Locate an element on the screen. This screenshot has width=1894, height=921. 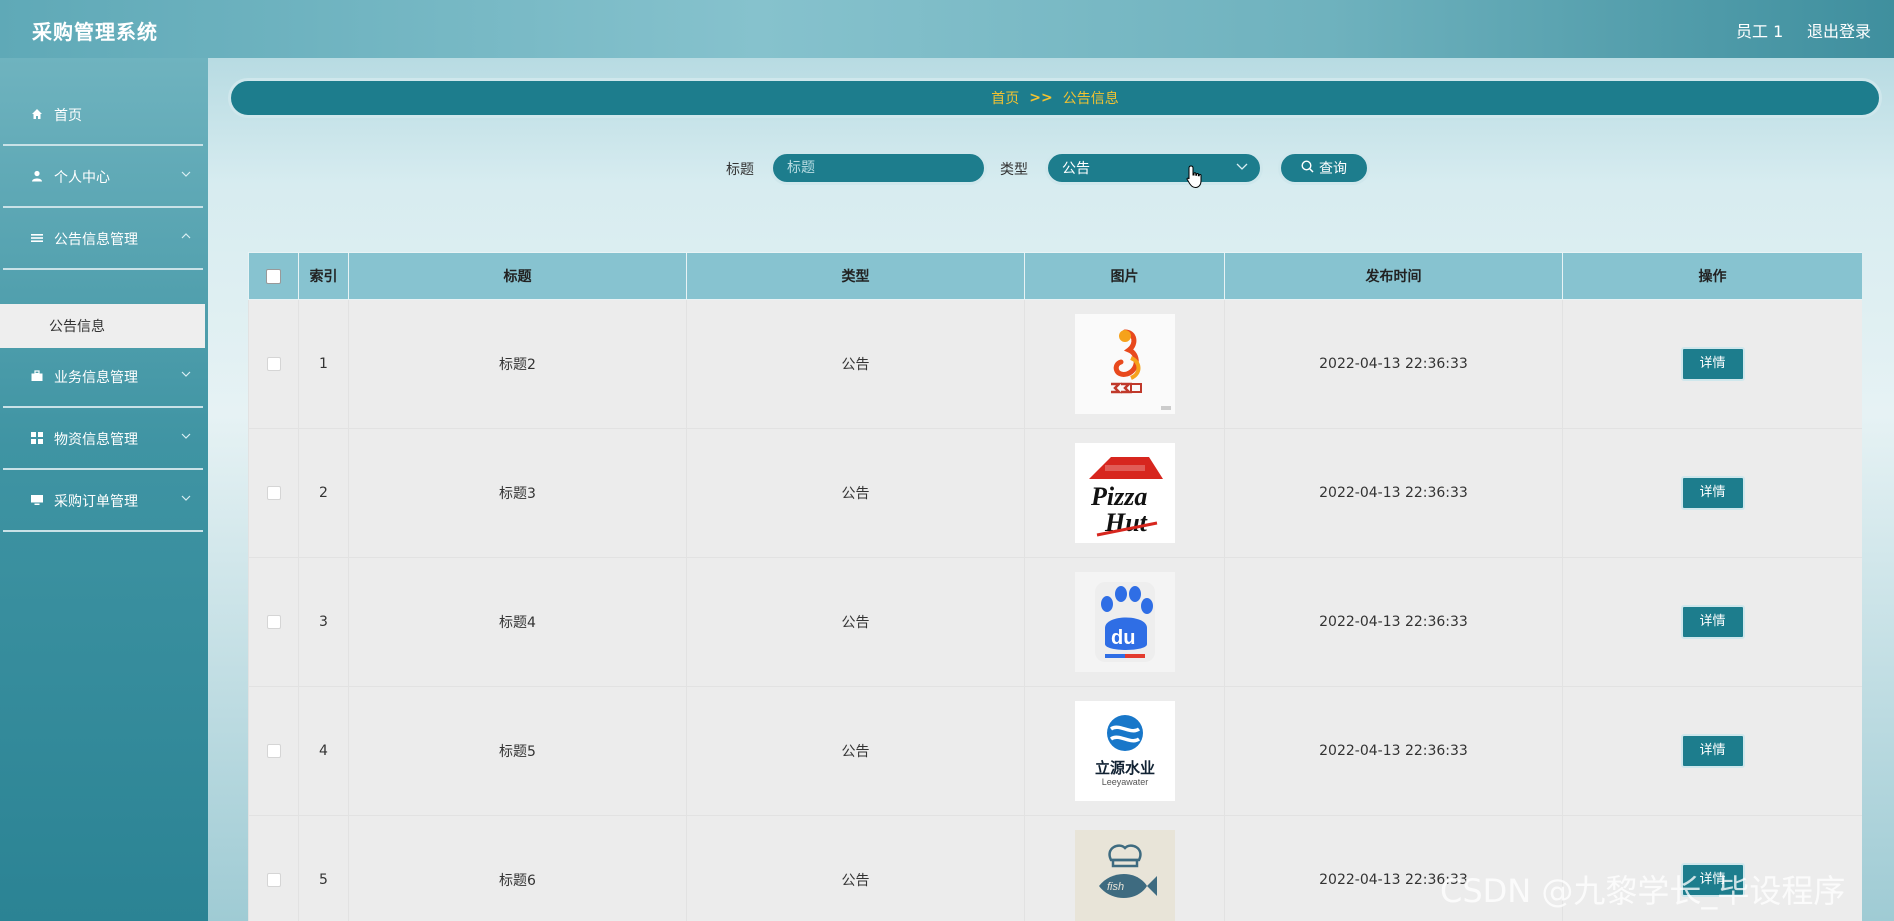
column-header-index: 索引 is located at coordinates (323, 276).